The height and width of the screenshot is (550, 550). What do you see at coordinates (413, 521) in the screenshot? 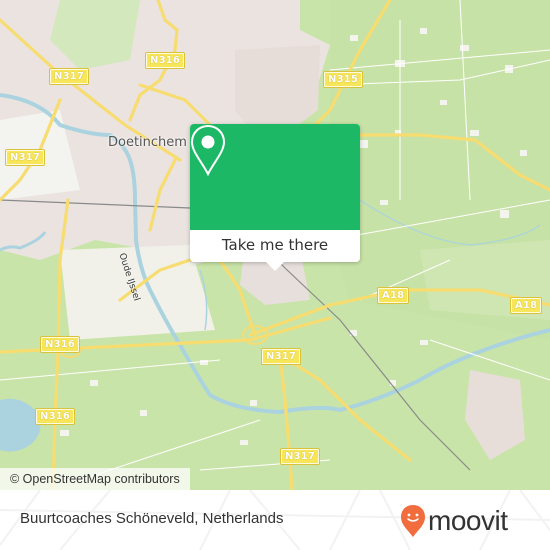
I see `moovit-pin-icon` at bounding box center [413, 521].